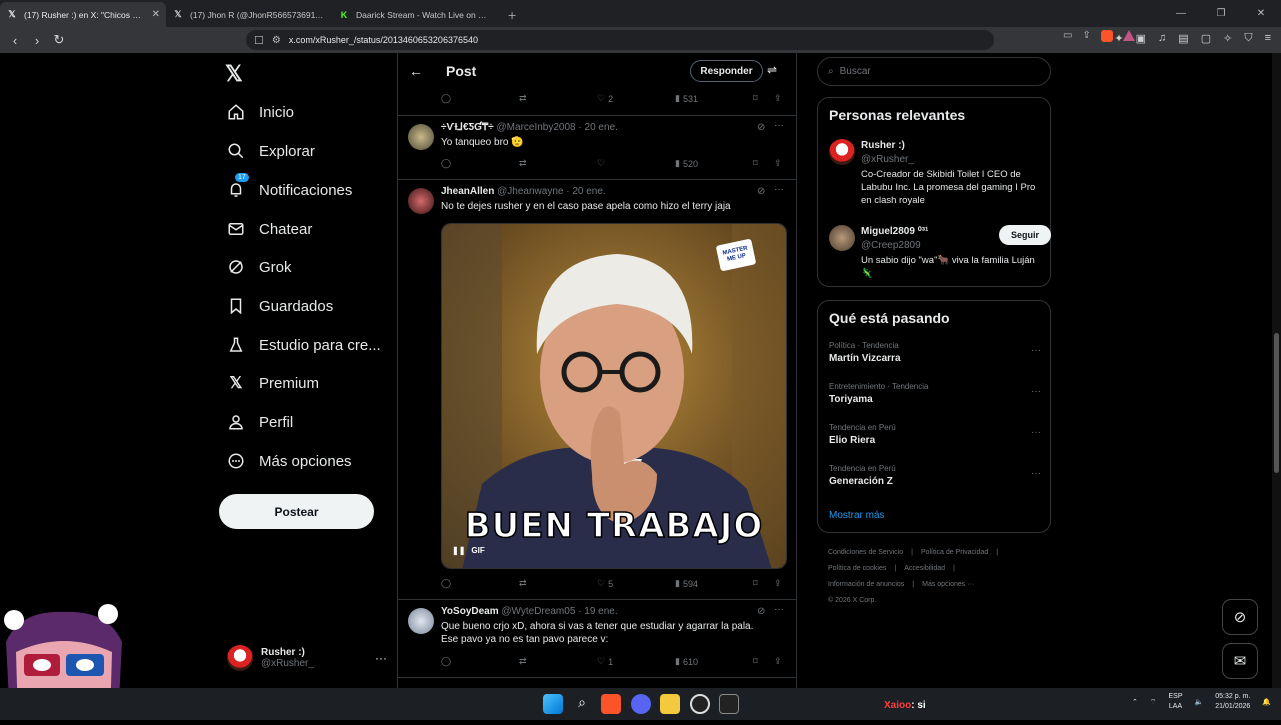 The width and height of the screenshot is (1281, 725). What do you see at coordinates (296, 511) in the screenshot?
I see `post-button: Postear` at bounding box center [296, 511].